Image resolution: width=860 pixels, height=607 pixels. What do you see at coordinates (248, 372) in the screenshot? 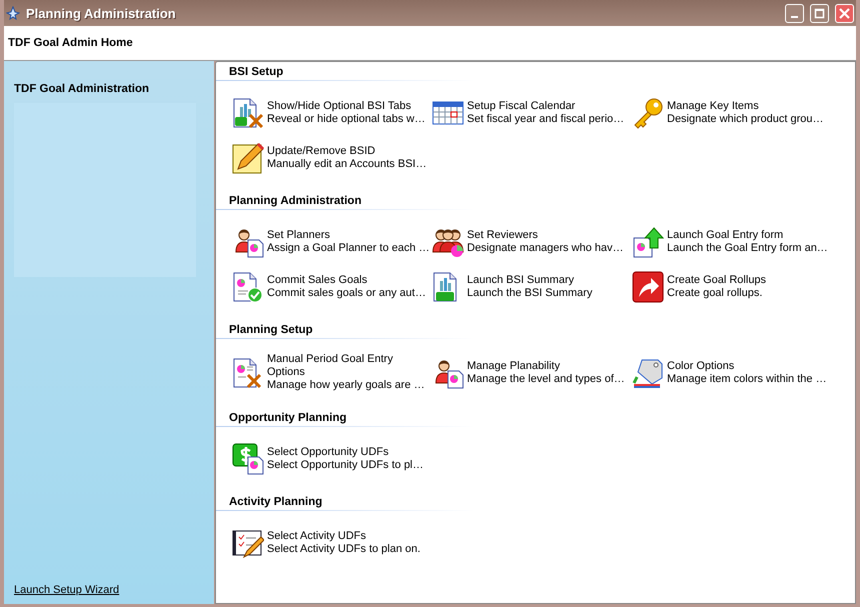
I see `document-tools-icon` at bounding box center [248, 372].